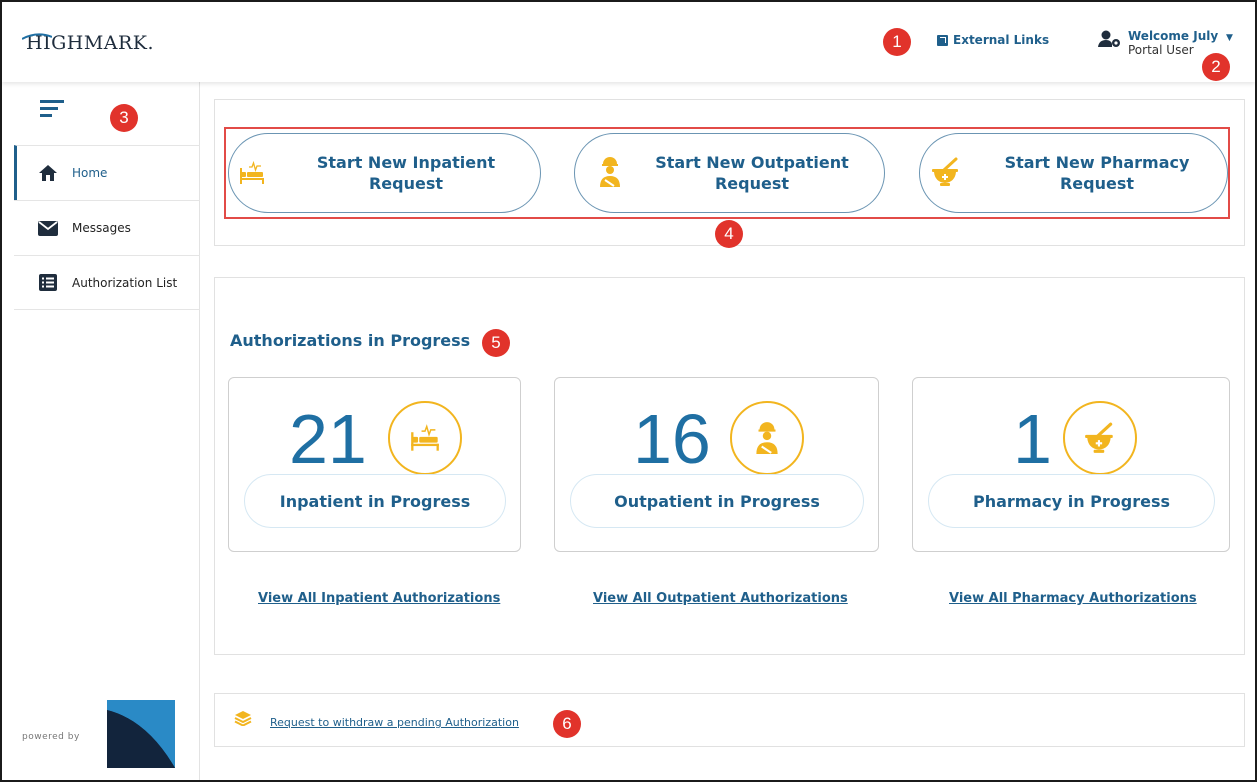 The height and width of the screenshot is (782, 1257). What do you see at coordinates (375, 501) in the screenshot?
I see `inpatient-in-progress-button: Inpatient in Progress` at bounding box center [375, 501].